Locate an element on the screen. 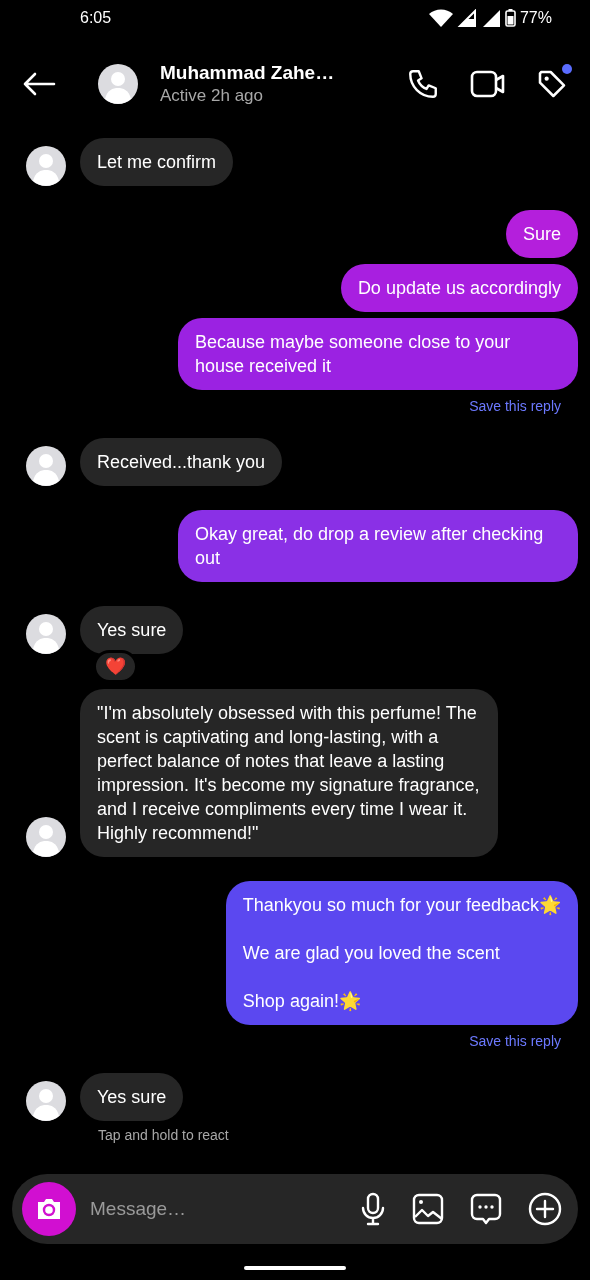 The width and height of the screenshot is (590, 1280). back-arrow-icon is located at coordinates (39, 84).